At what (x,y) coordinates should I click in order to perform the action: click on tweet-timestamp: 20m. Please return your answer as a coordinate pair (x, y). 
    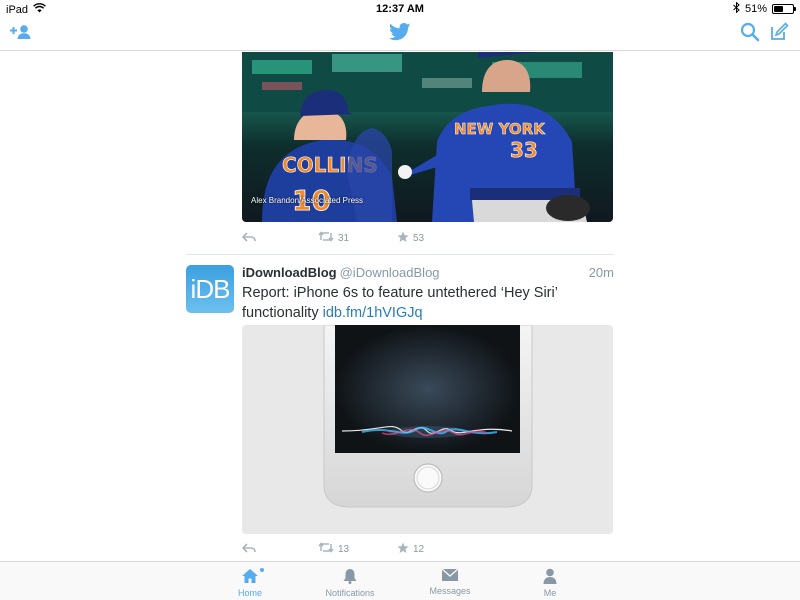
    Looking at the image, I should click on (601, 272).